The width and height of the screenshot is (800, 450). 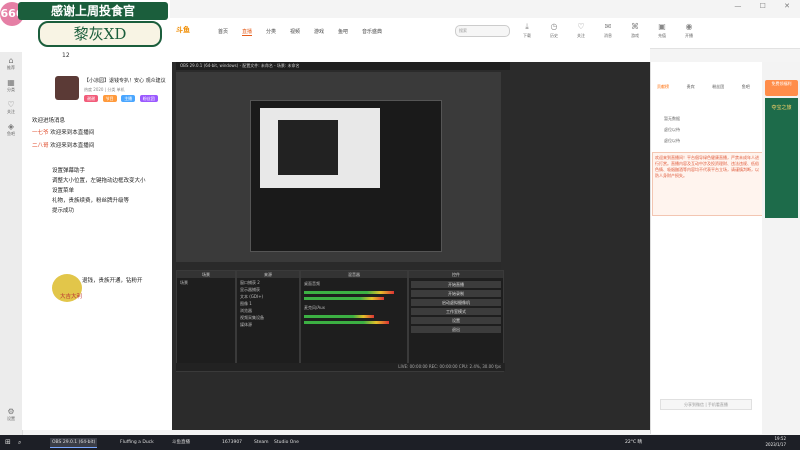 What do you see at coordinates (250, 290) in the screenshot?
I see `source-item: 显示器捕获` at bounding box center [250, 290].